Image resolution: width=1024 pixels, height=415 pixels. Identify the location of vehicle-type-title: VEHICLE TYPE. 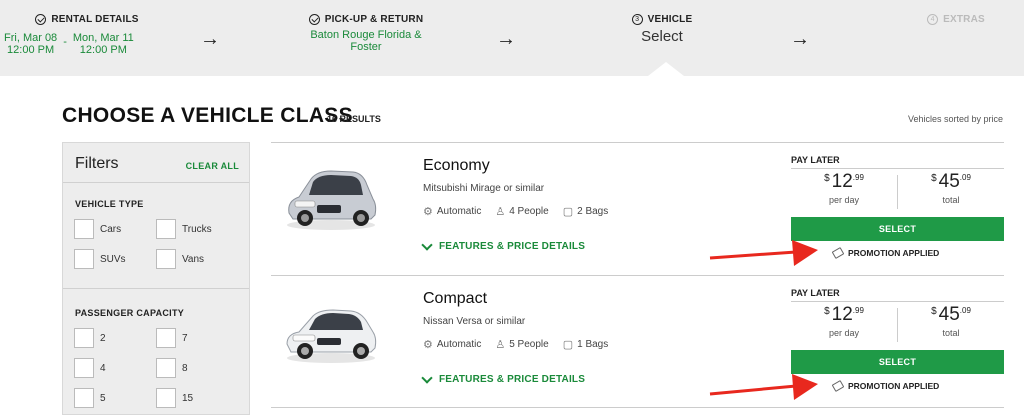
(109, 204).